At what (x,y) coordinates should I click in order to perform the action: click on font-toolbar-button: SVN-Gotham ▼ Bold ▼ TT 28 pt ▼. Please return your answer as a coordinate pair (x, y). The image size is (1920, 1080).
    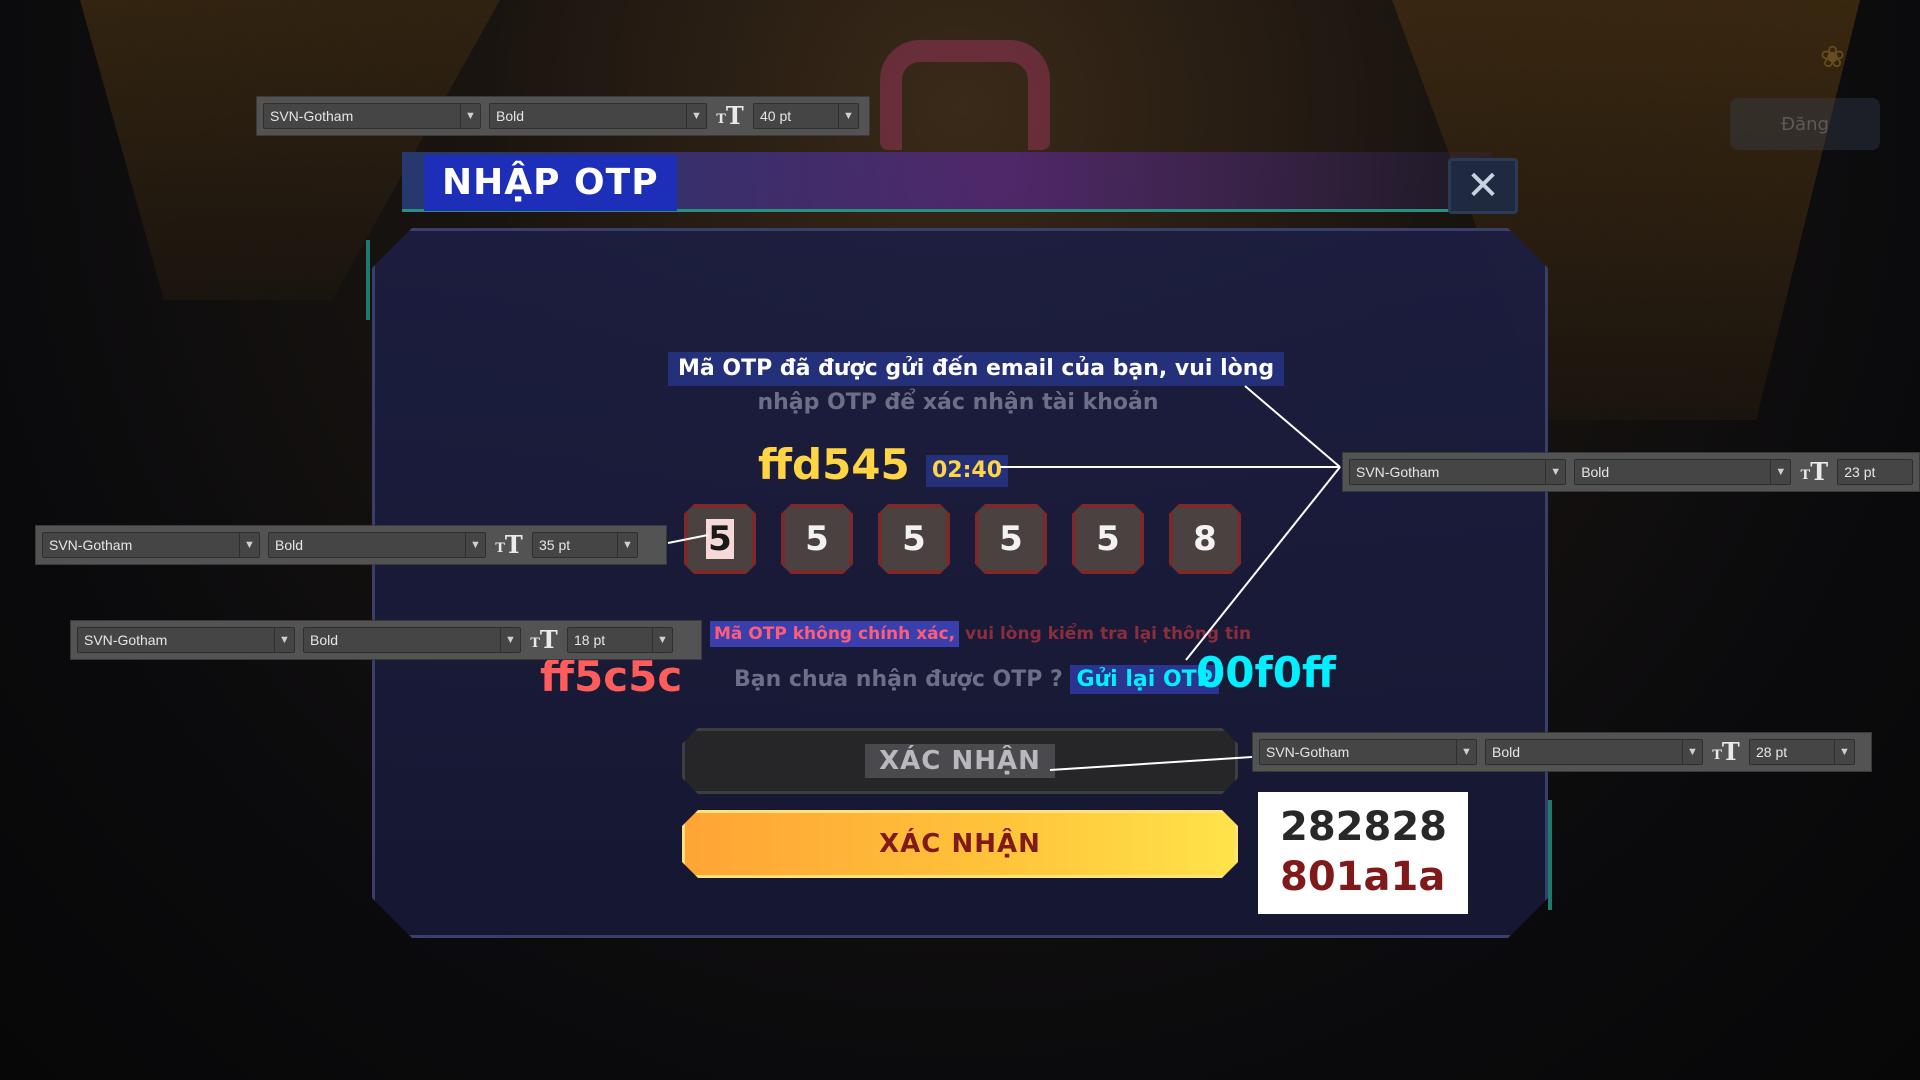
    Looking at the image, I should click on (1562, 752).